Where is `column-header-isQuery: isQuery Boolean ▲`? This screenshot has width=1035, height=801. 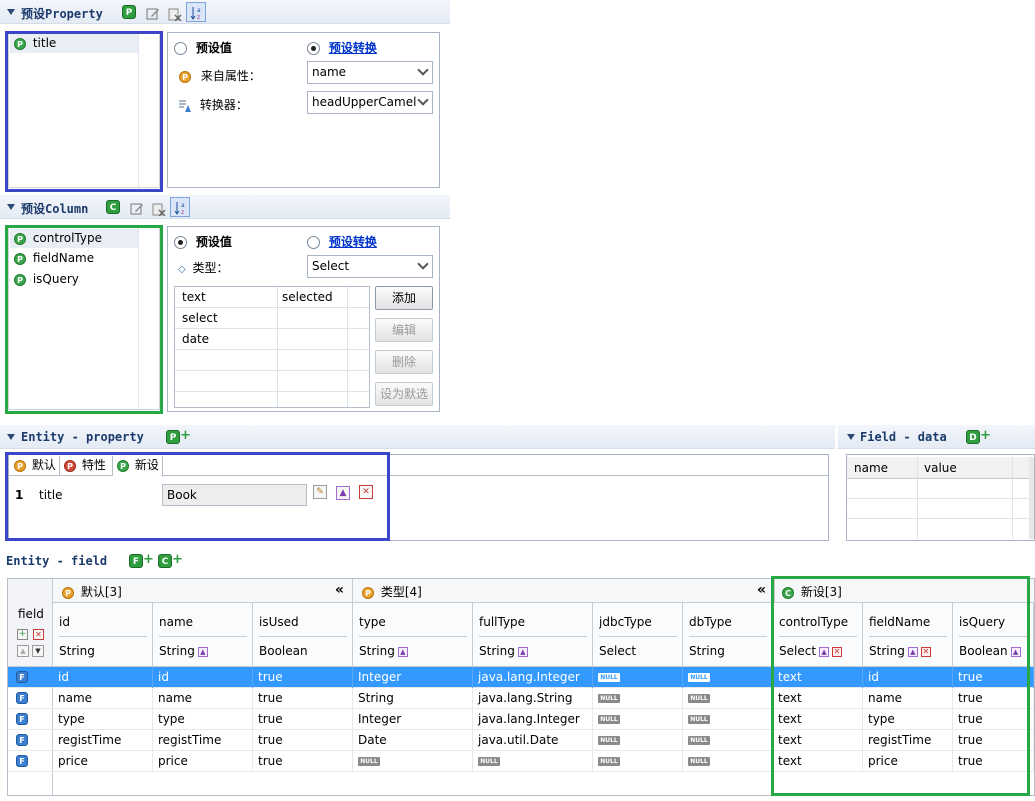 column-header-isQuery: isQuery Boolean ▲ is located at coordinates (993, 635).